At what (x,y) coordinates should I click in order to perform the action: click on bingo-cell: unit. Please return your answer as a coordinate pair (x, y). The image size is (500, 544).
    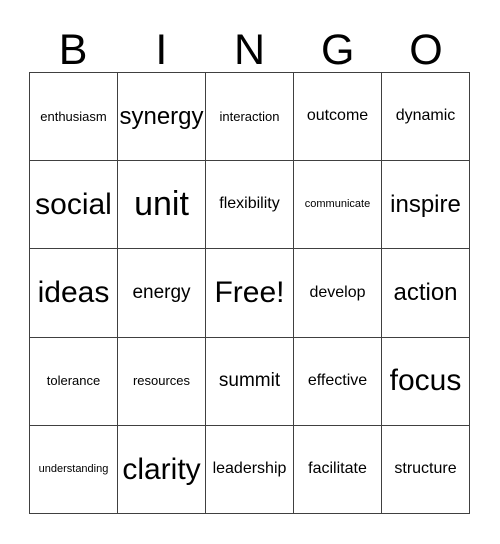
    Looking at the image, I should click on (162, 205).